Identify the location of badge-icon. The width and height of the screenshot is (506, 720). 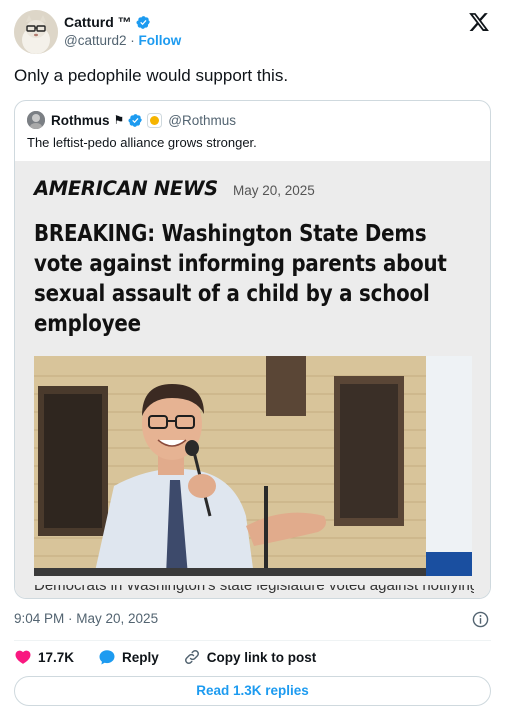
(155, 120).